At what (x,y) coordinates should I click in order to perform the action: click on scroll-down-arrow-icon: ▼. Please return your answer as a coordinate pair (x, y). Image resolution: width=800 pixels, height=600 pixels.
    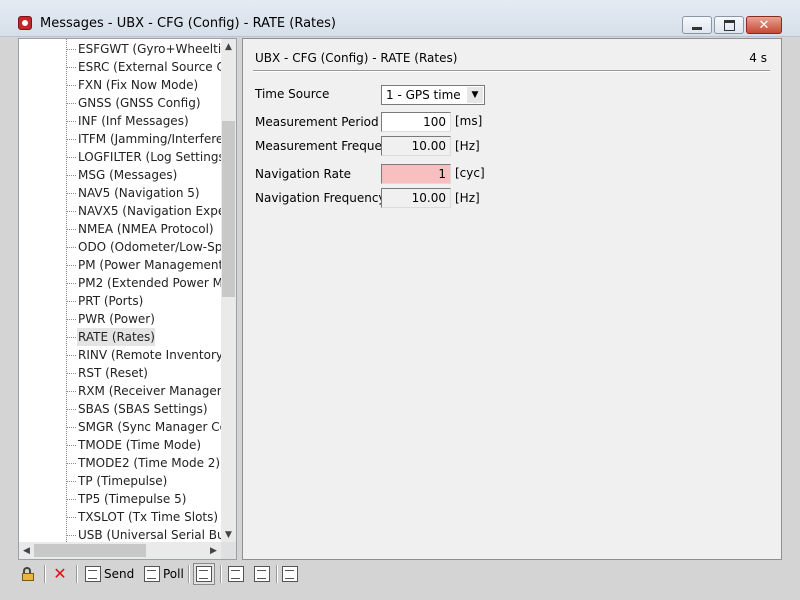
    Looking at the image, I should click on (228, 534).